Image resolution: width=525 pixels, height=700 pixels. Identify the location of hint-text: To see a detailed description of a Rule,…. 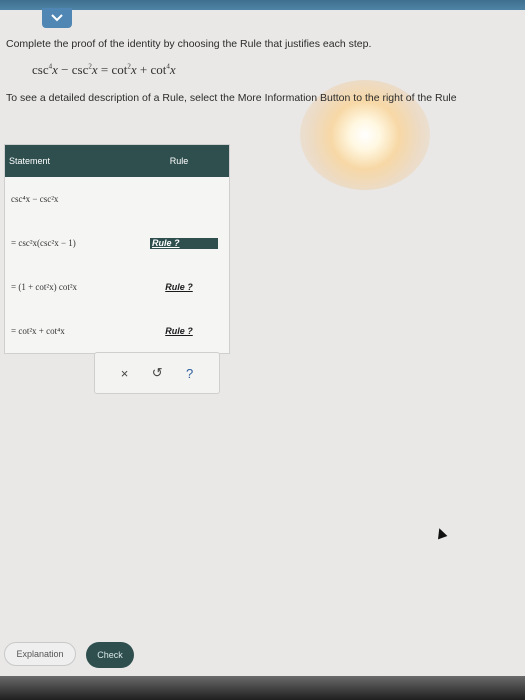
(231, 98).